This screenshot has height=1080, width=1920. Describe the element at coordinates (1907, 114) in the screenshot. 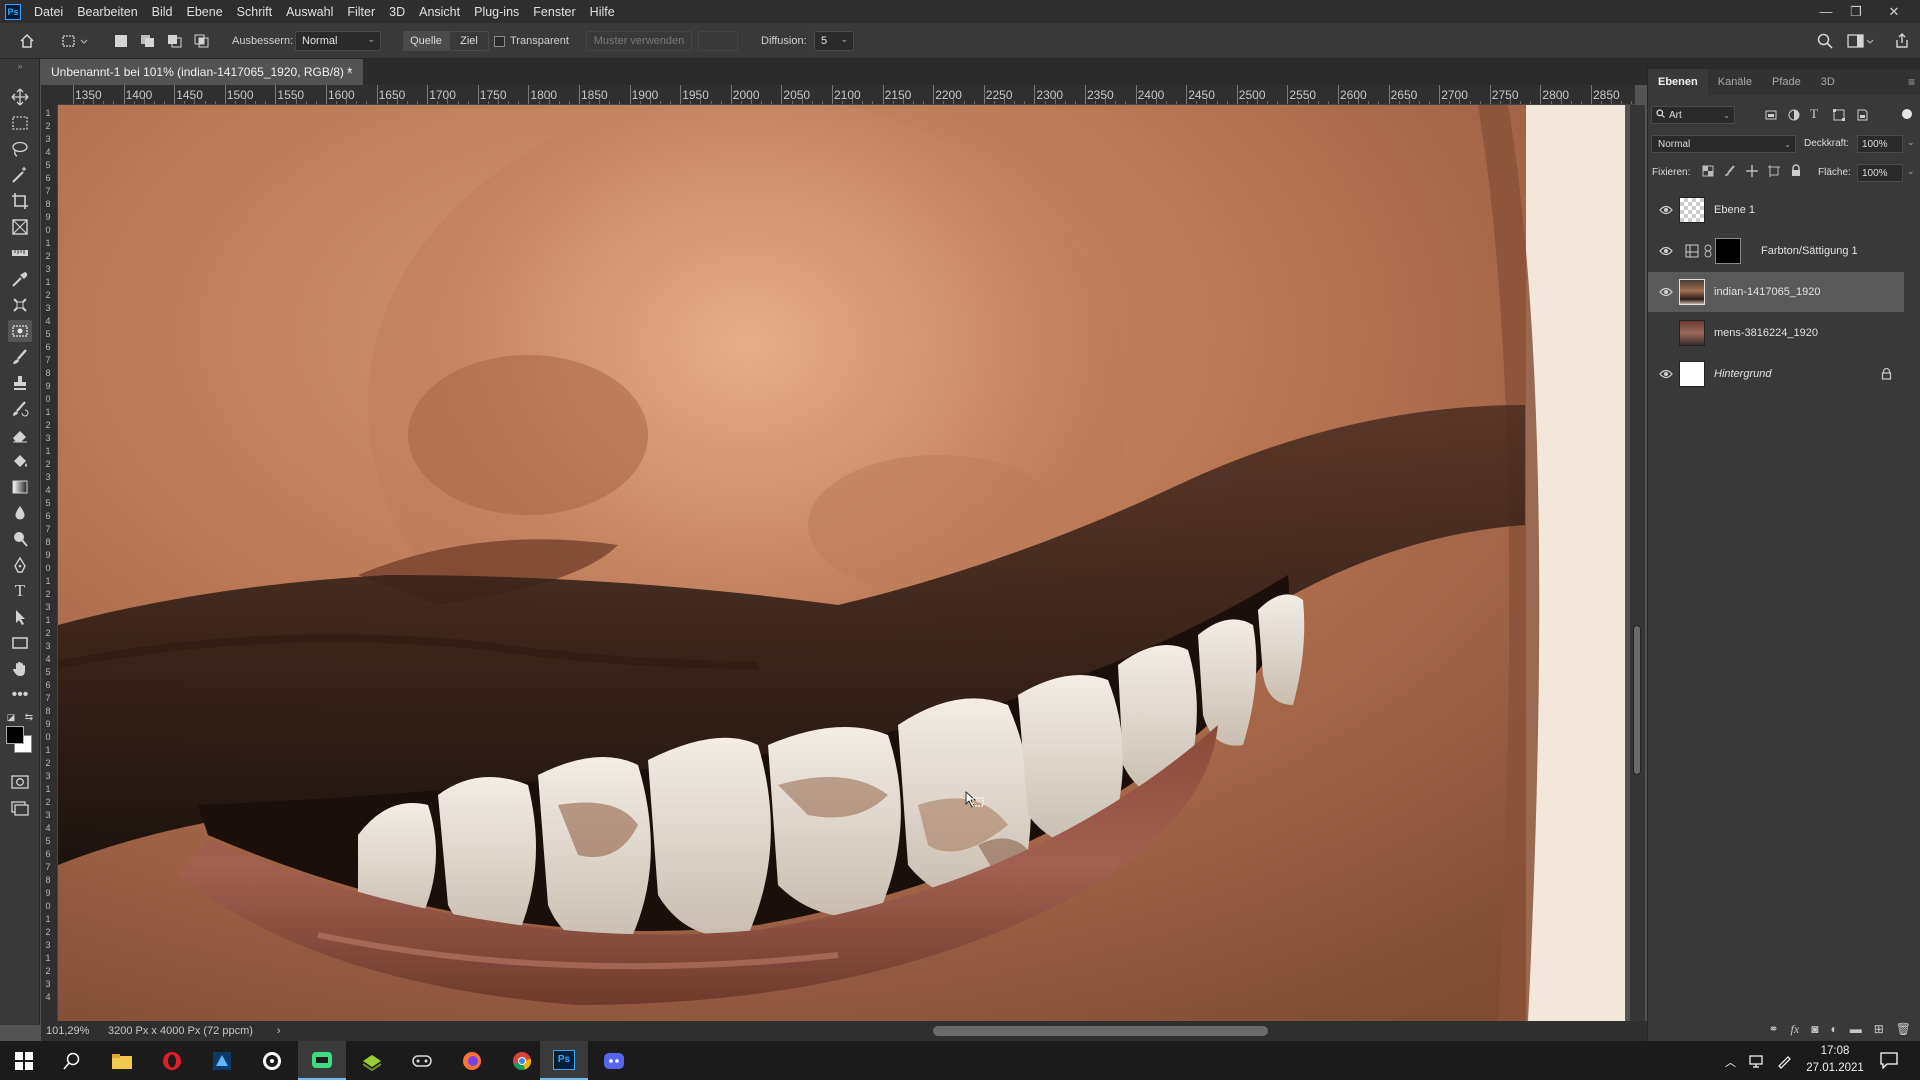

I see `filter-toggle-icon` at that location.